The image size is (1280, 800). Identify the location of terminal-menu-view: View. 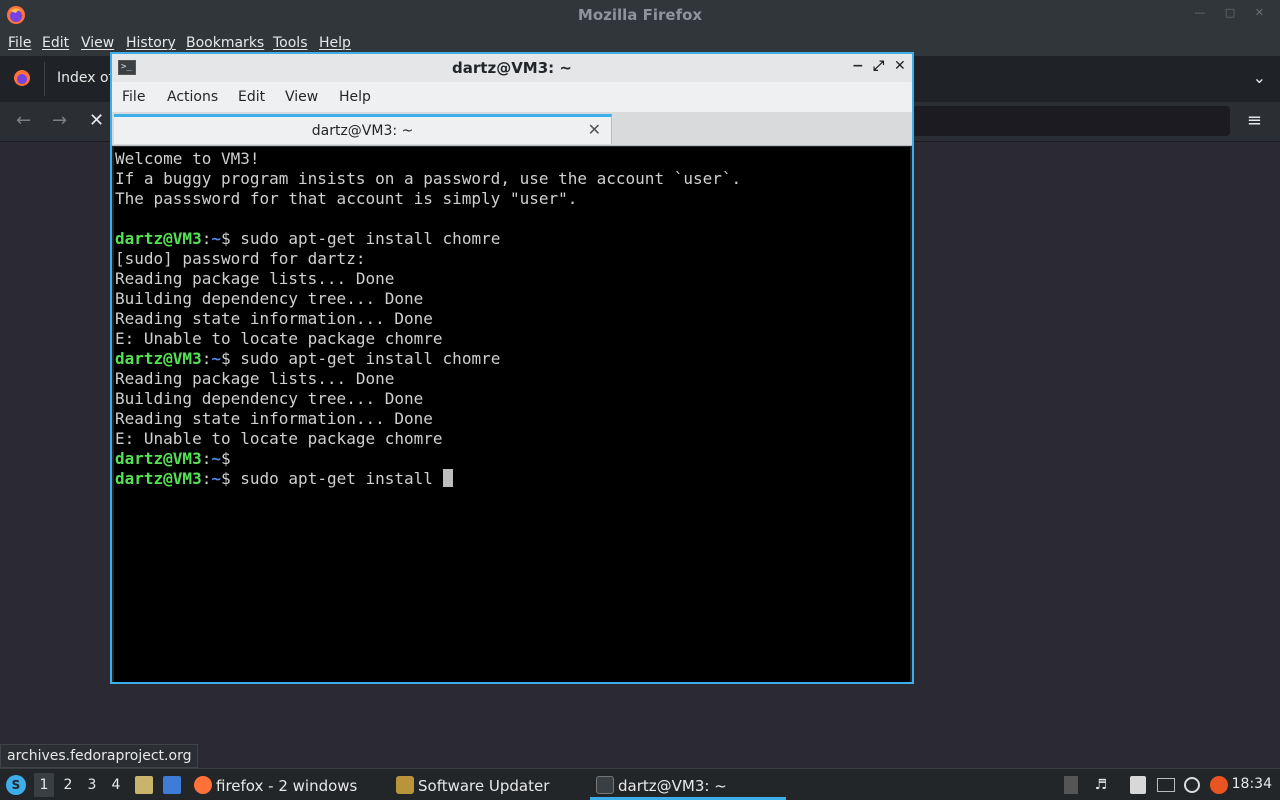
(301, 97).